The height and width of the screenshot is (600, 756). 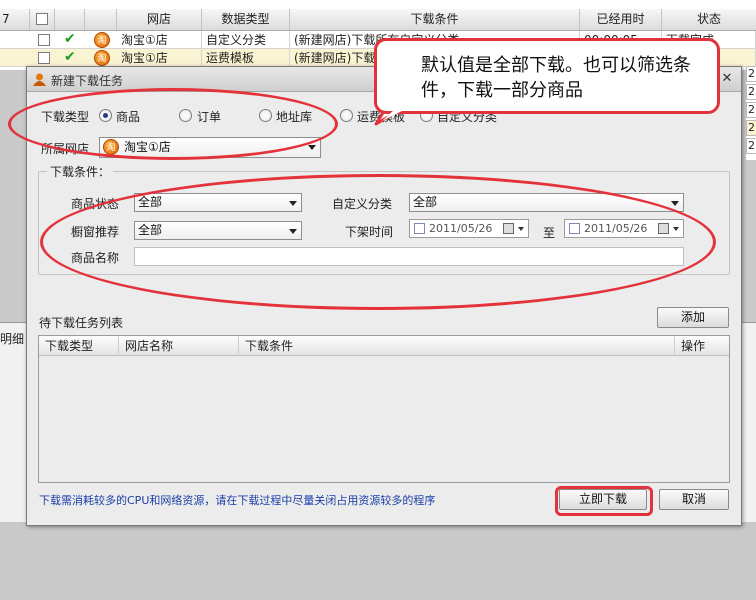 I want to click on grid-header-elapsed: 已经用时, so click(x=621, y=19).